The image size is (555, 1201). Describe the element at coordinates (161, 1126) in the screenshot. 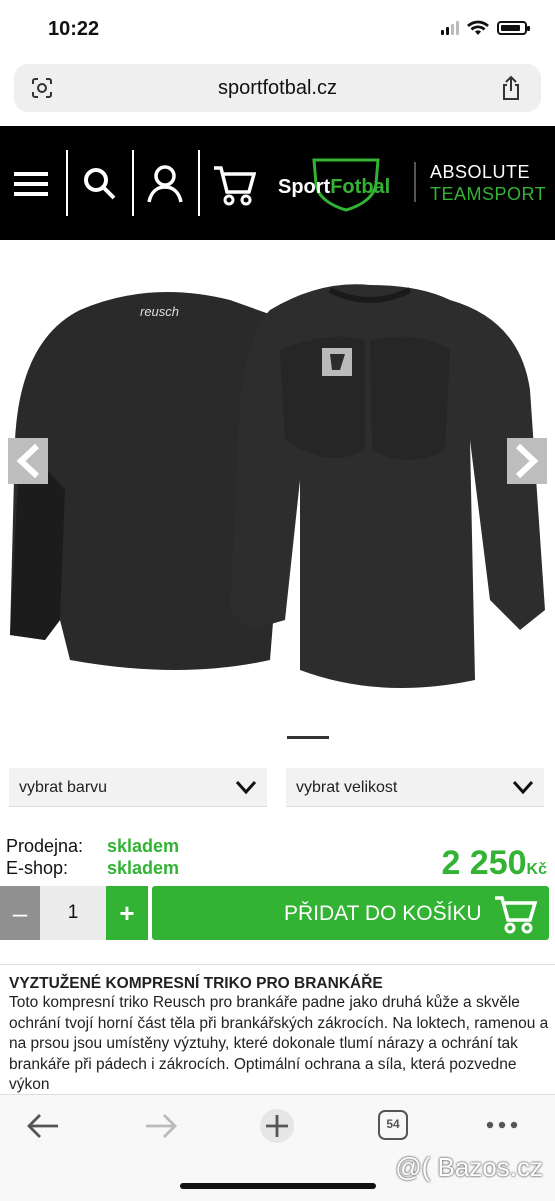

I see `forward-icon` at that location.